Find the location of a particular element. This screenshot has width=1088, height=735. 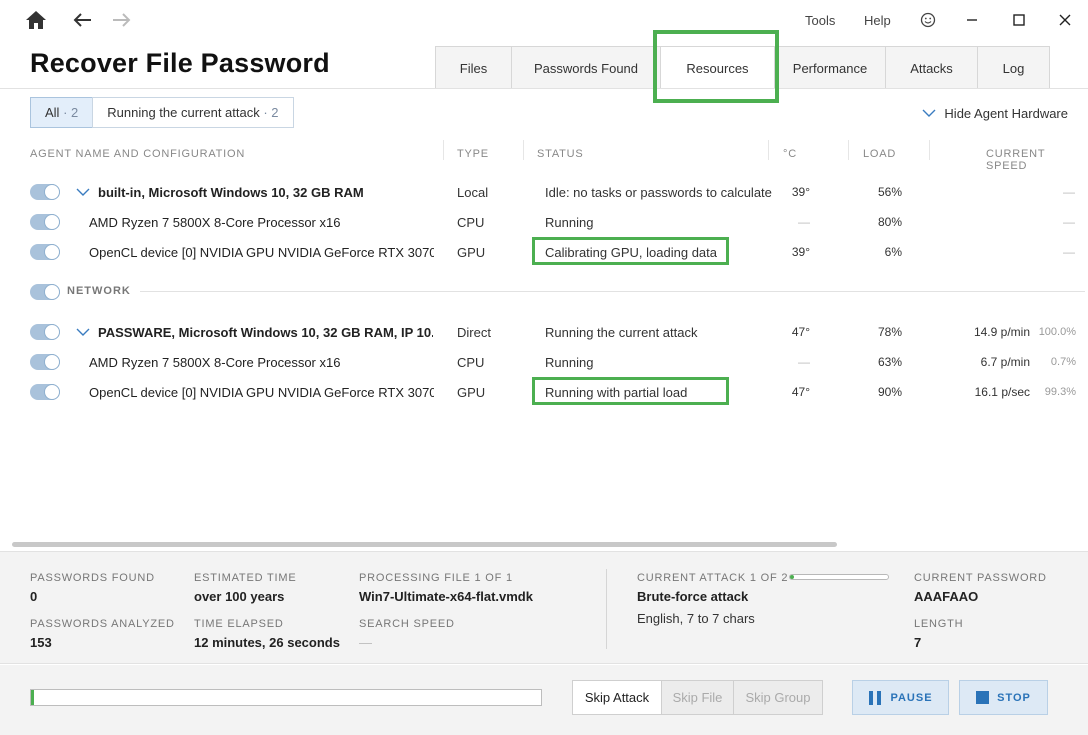

maximize-icon is located at coordinates (1019, 20).